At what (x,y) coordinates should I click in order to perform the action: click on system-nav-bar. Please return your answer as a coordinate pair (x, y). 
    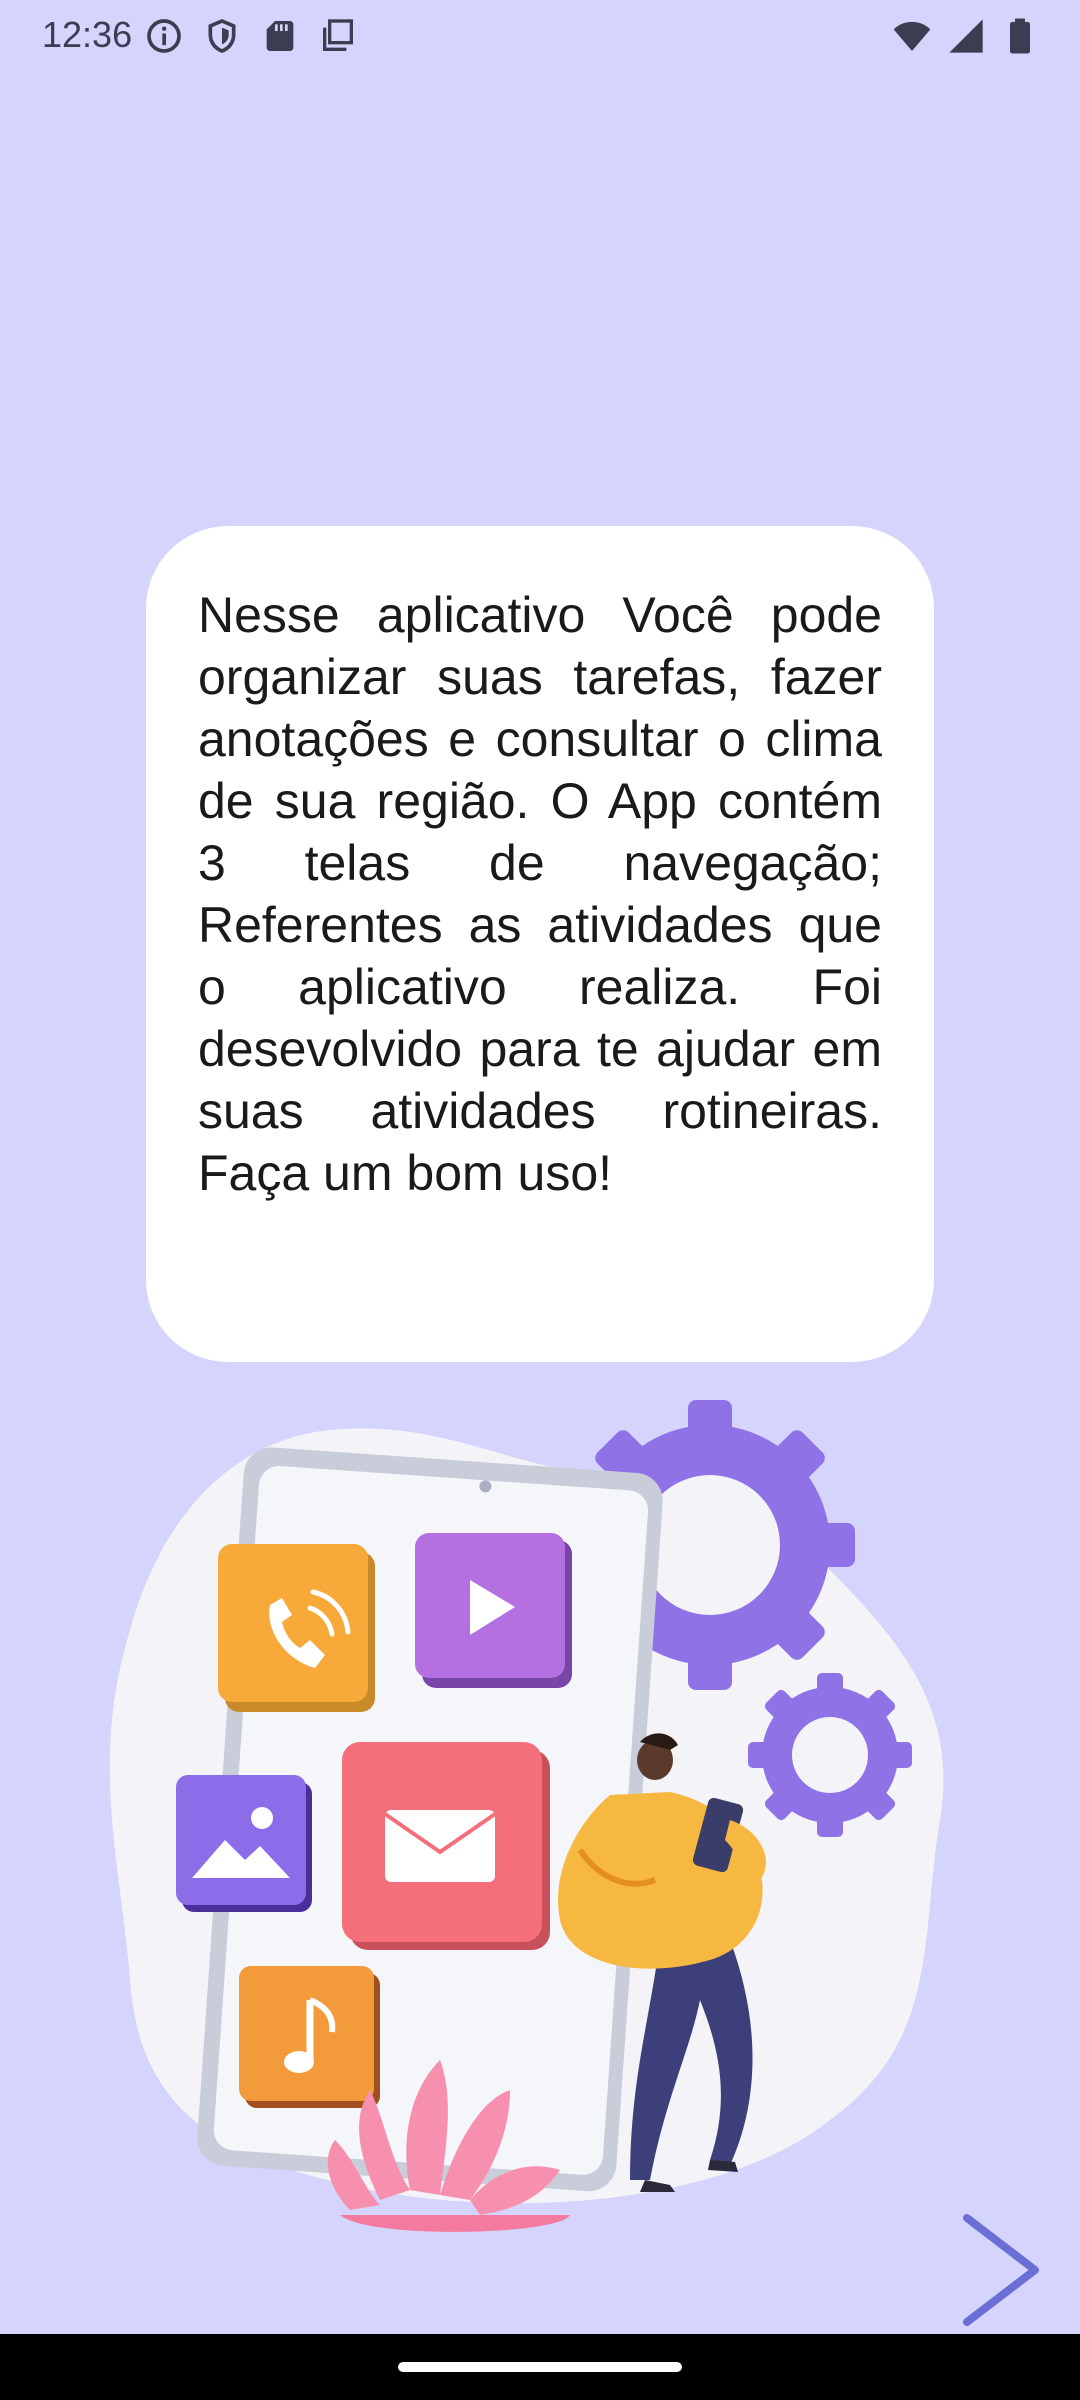
    Looking at the image, I should click on (540, 2367).